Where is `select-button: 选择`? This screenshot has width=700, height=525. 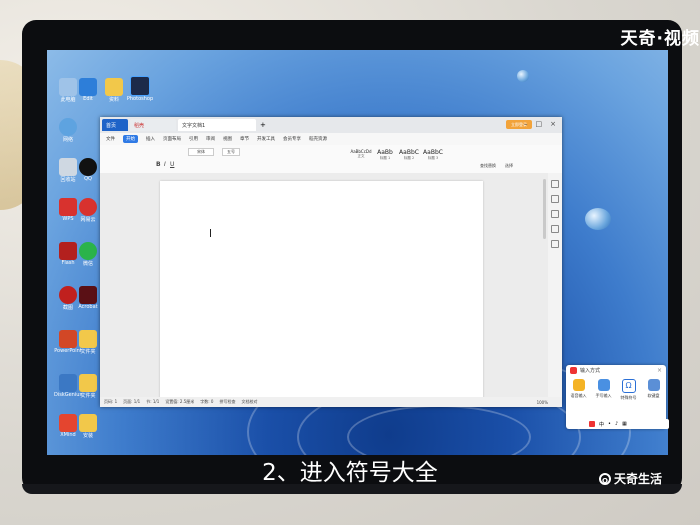
select-button: 选择 is located at coordinates (509, 166).